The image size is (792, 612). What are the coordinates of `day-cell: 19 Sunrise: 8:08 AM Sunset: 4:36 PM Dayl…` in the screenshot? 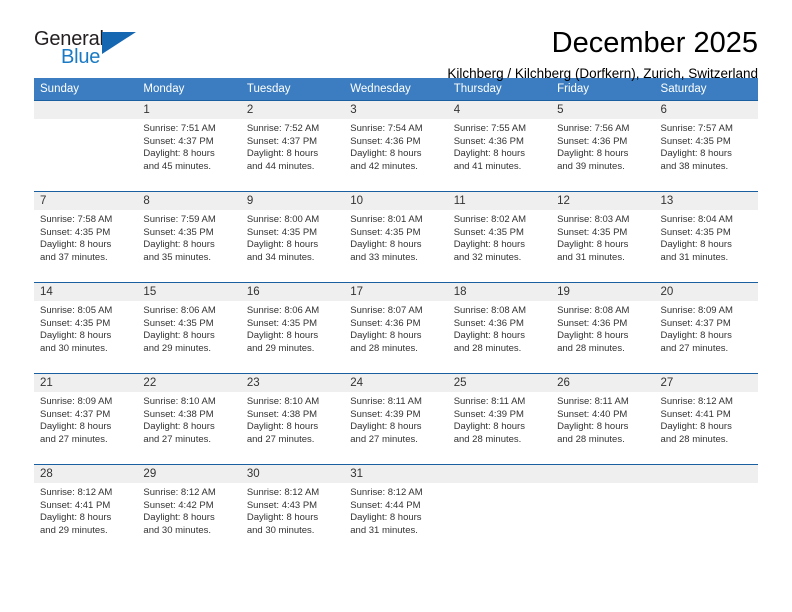 It's located at (603, 328).